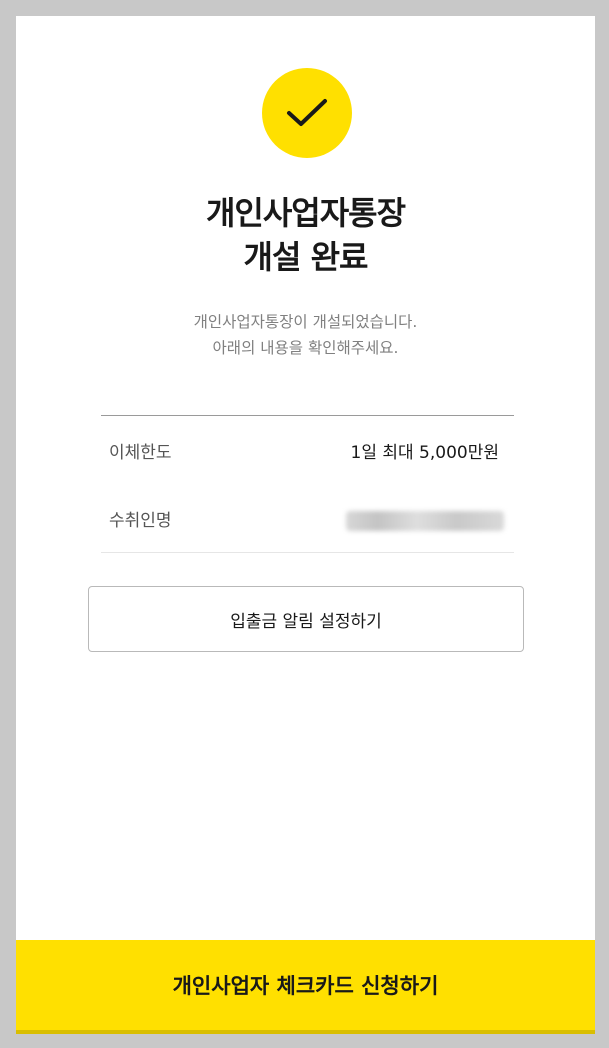 This screenshot has height=1048, width=609. I want to click on transfer-limit-row: 이체한도 1일 최대 5,000만원, so click(307, 450).